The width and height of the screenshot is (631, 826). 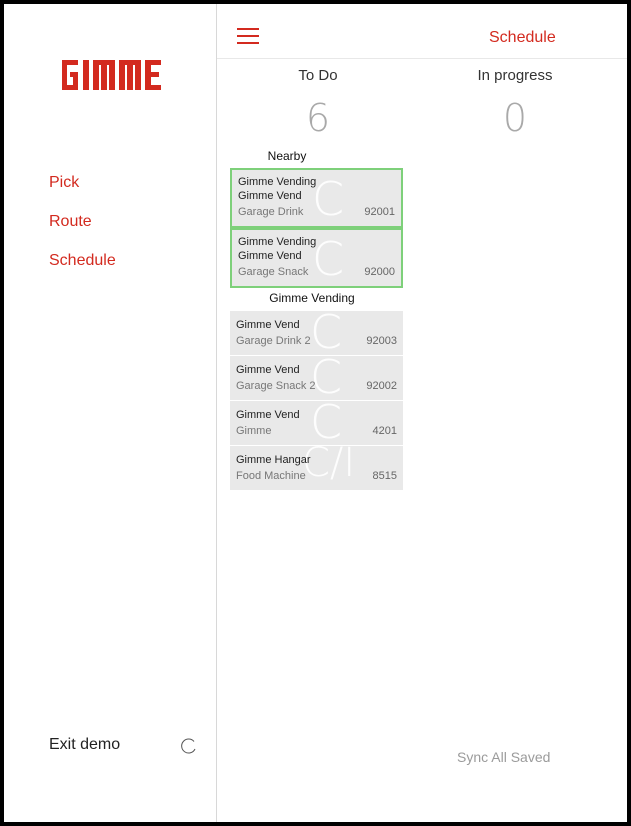 I want to click on card-number: 4201, so click(x=384, y=431).